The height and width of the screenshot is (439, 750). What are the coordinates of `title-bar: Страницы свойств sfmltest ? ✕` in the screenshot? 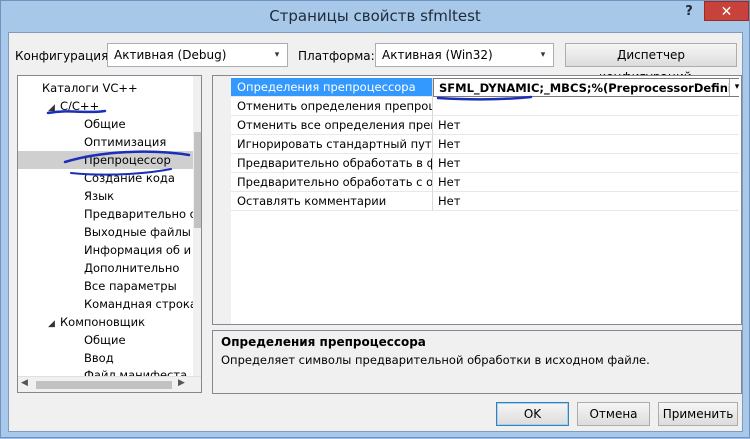 It's located at (375, 17).